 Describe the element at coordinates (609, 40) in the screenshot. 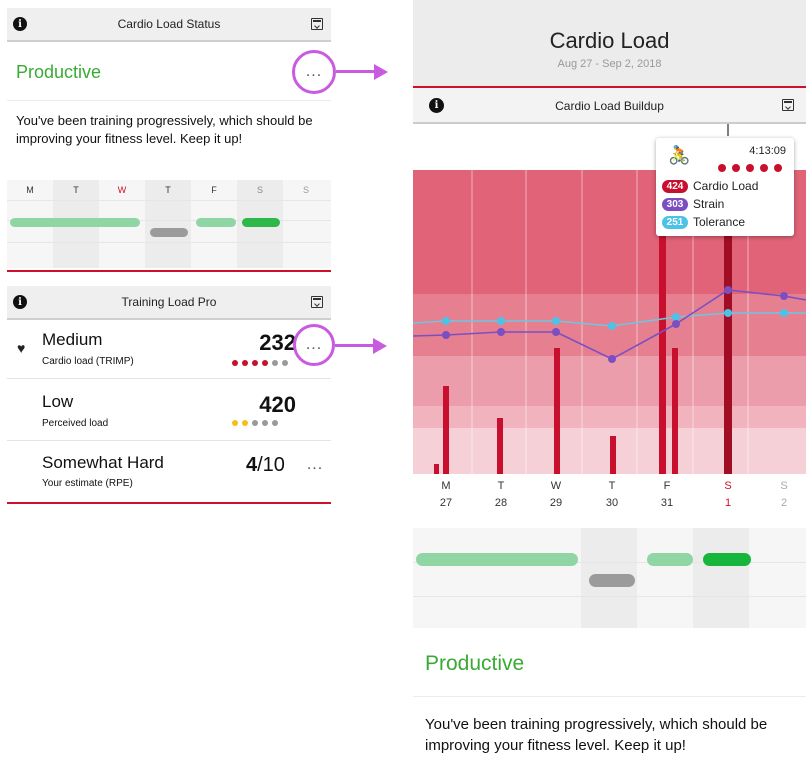

I see `page-title: Cardio Load` at that location.